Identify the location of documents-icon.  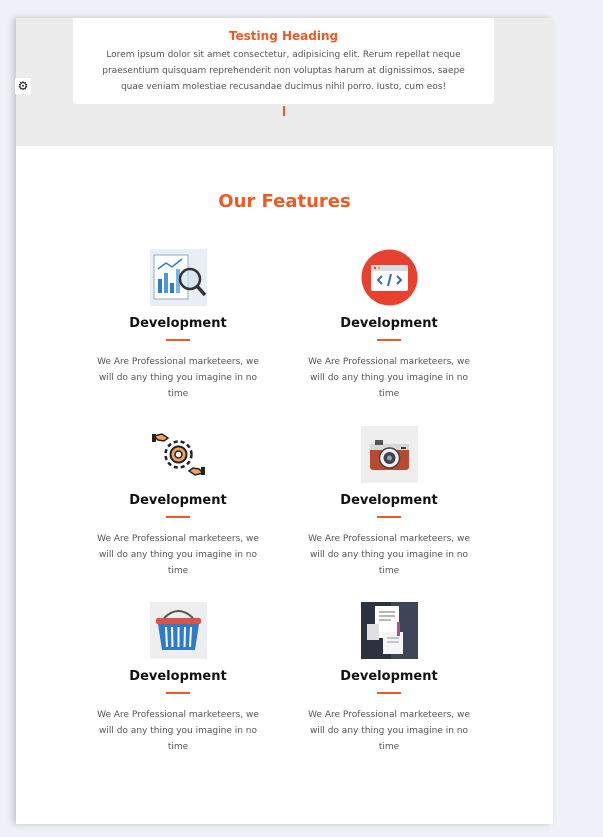
(389, 630).